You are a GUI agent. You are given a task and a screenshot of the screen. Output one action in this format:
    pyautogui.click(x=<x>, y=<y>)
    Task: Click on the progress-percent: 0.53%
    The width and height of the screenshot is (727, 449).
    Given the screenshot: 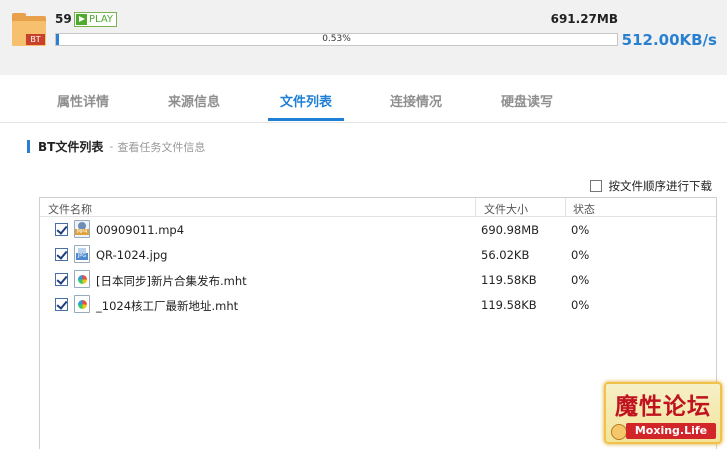 What is the action you would take?
    pyautogui.click(x=336, y=39)
    